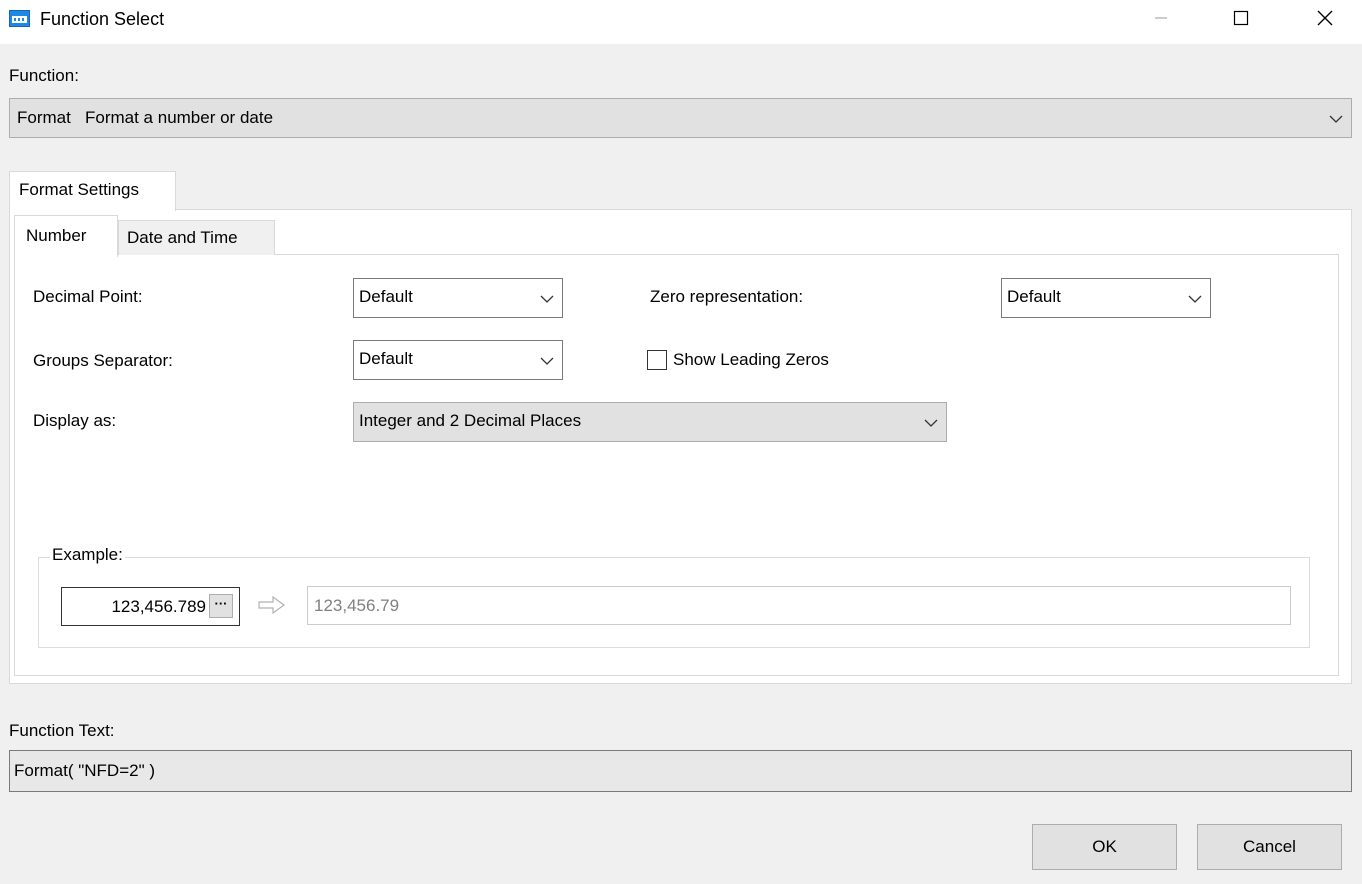  I want to click on show-leading-zeros-checkbox, so click(657, 360).